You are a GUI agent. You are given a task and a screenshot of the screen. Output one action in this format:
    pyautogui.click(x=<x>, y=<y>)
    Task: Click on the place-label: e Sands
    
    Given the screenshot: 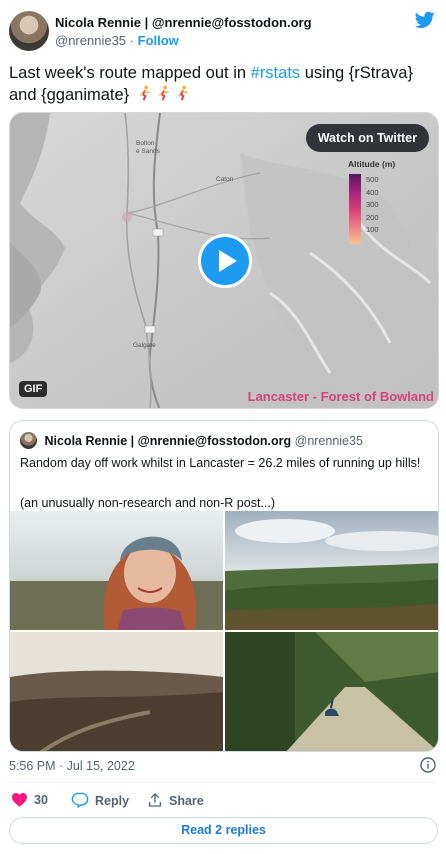 What is the action you would take?
    pyautogui.click(x=148, y=151)
    